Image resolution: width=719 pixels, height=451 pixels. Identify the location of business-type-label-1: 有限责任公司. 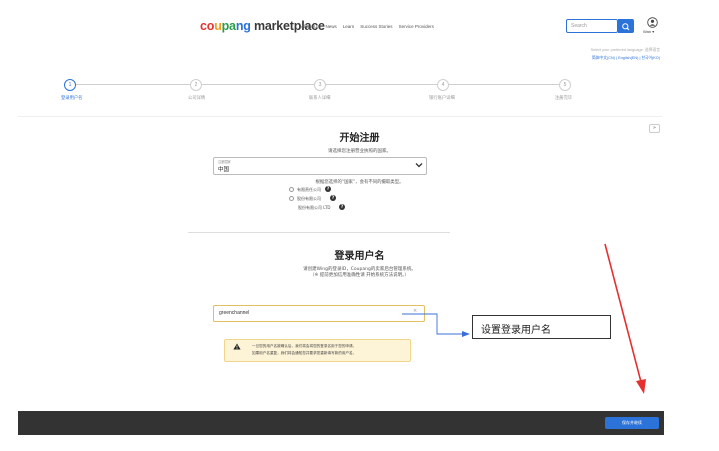
(309, 189).